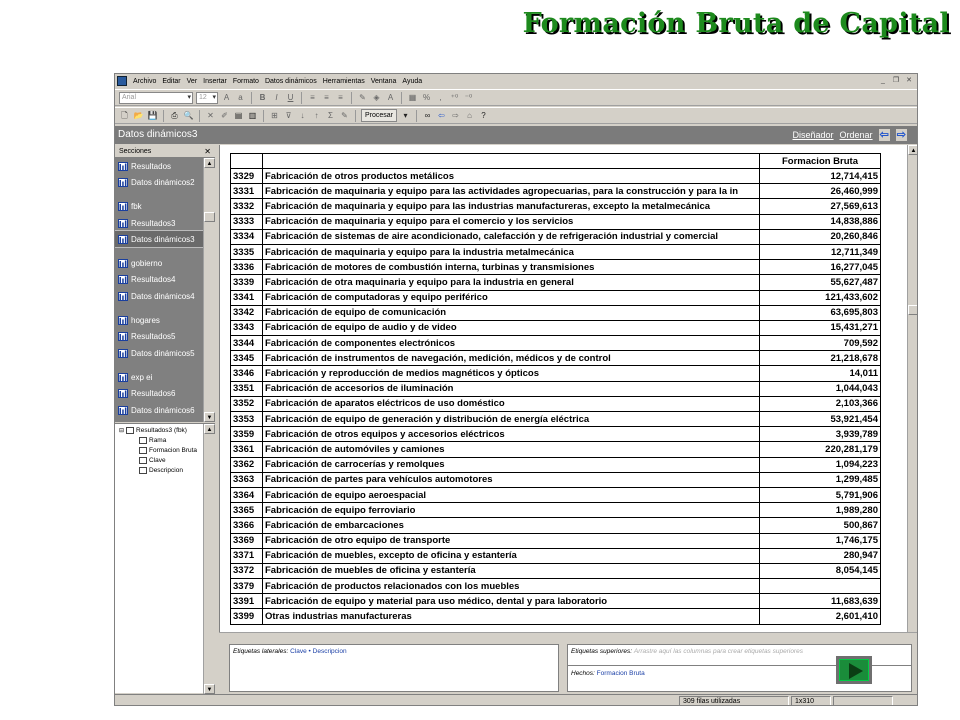  What do you see at coordinates (440, 98) in the screenshot?
I see `comma-icon: ,` at bounding box center [440, 98].